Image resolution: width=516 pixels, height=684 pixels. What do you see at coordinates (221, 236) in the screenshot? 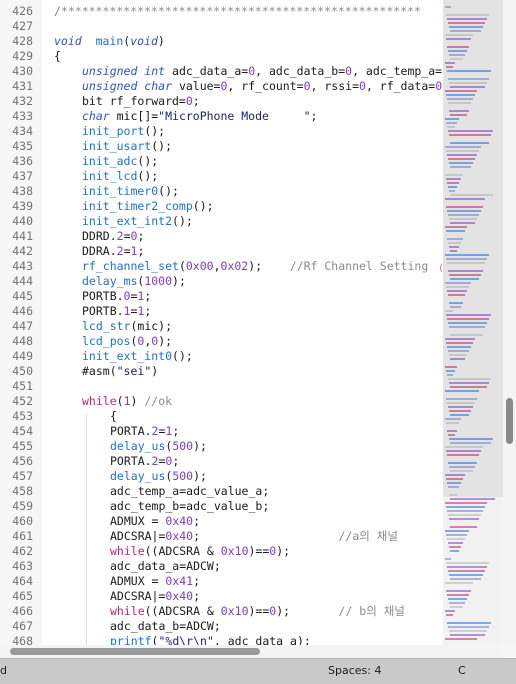
I see `code-line: 441 DDRD.2=0;` at bounding box center [221, 236].